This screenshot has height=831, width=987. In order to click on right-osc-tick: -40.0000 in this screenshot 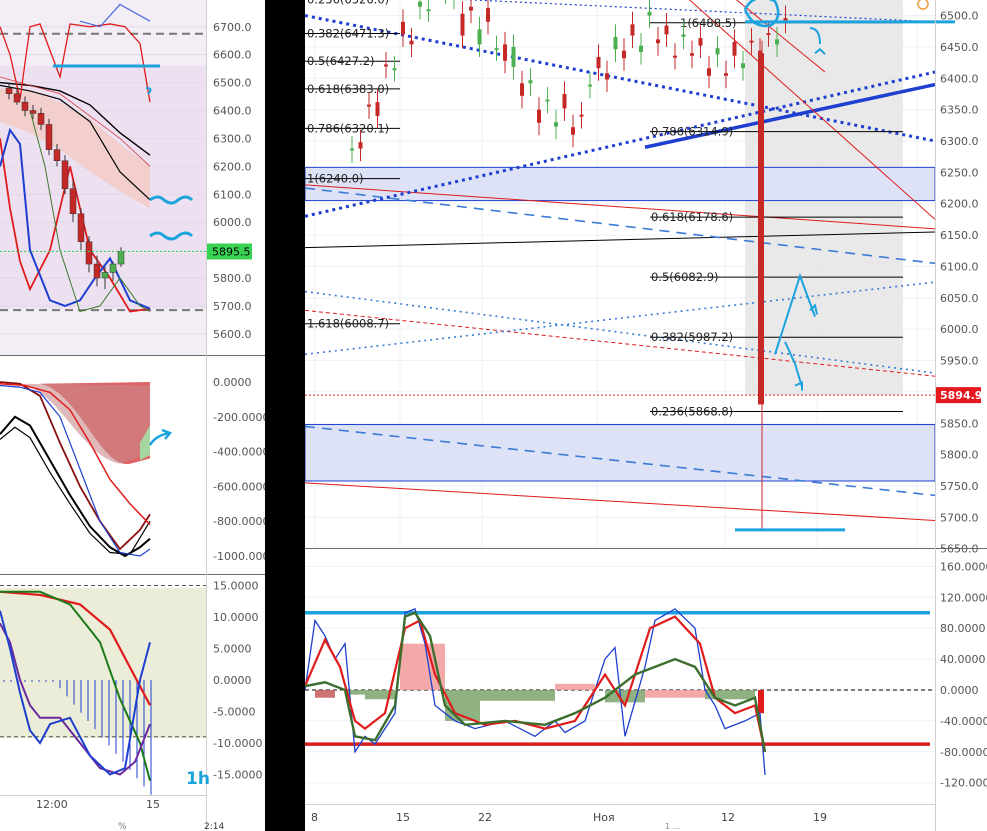, I will do `click(963, 721)`.